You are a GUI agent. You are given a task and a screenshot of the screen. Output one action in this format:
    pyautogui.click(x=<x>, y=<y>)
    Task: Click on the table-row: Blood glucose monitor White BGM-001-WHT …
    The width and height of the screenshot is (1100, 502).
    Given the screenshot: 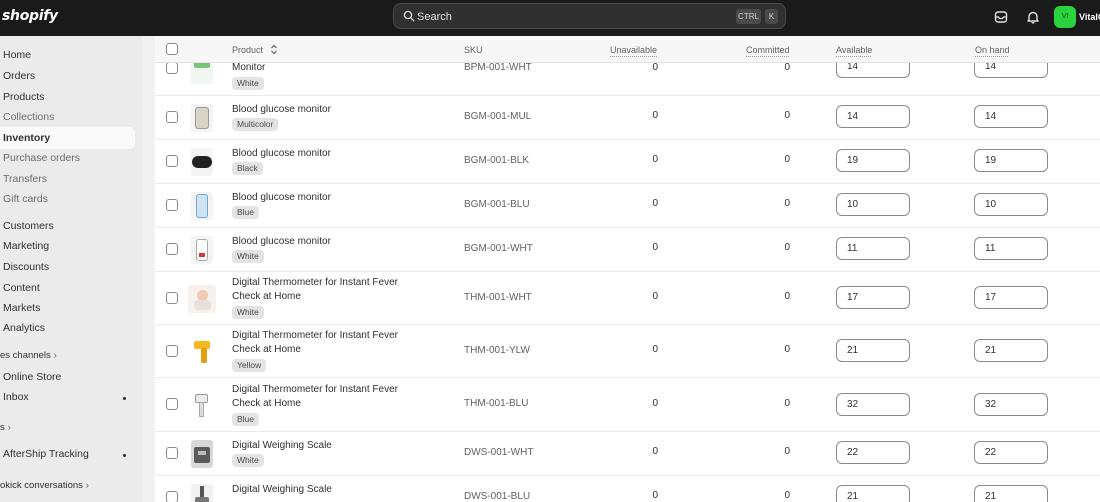 What is the action you would take?
    pyautogui.click(x=627, y=250)
    